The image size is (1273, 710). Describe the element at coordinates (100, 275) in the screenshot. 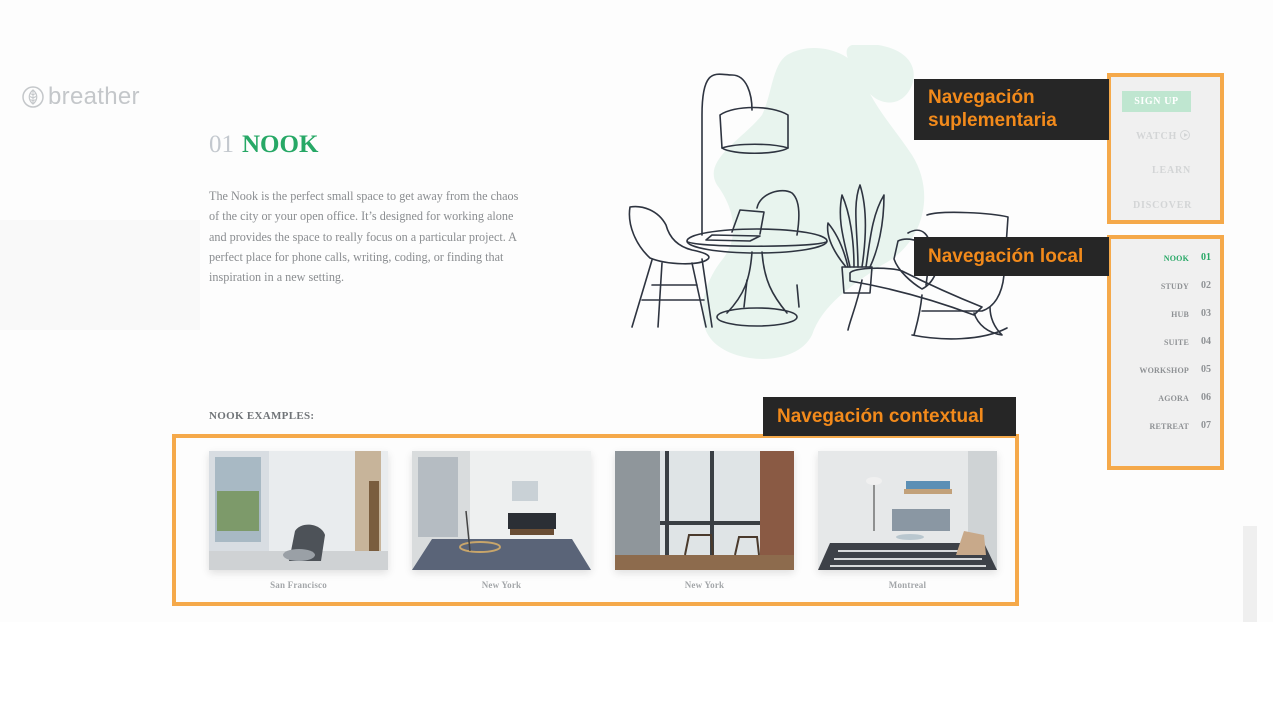

I see `faded-background-band` at that location.